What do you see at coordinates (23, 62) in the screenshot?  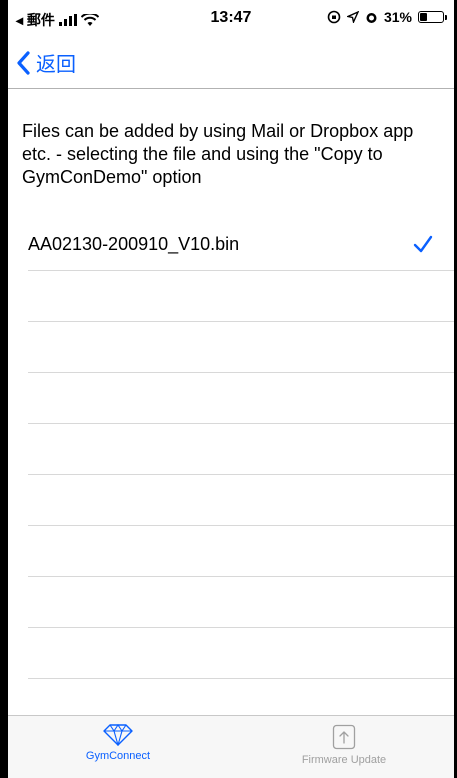 I see `chevron-left-icon` at bounding box center [23, 62].